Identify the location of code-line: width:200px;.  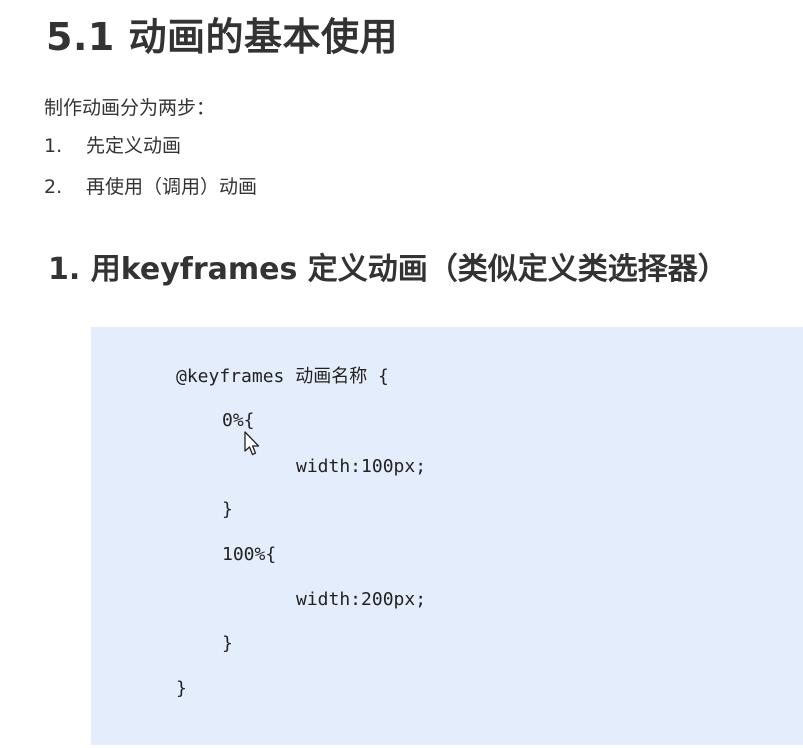
(361, 599).